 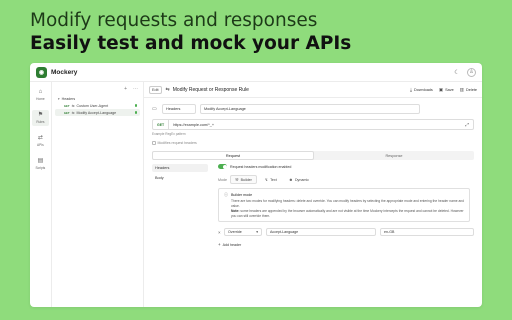 What do you see at coordinates (471, 89) in the screenshot?
I see `delete-label: Delete` at bounding box center [471, 89].